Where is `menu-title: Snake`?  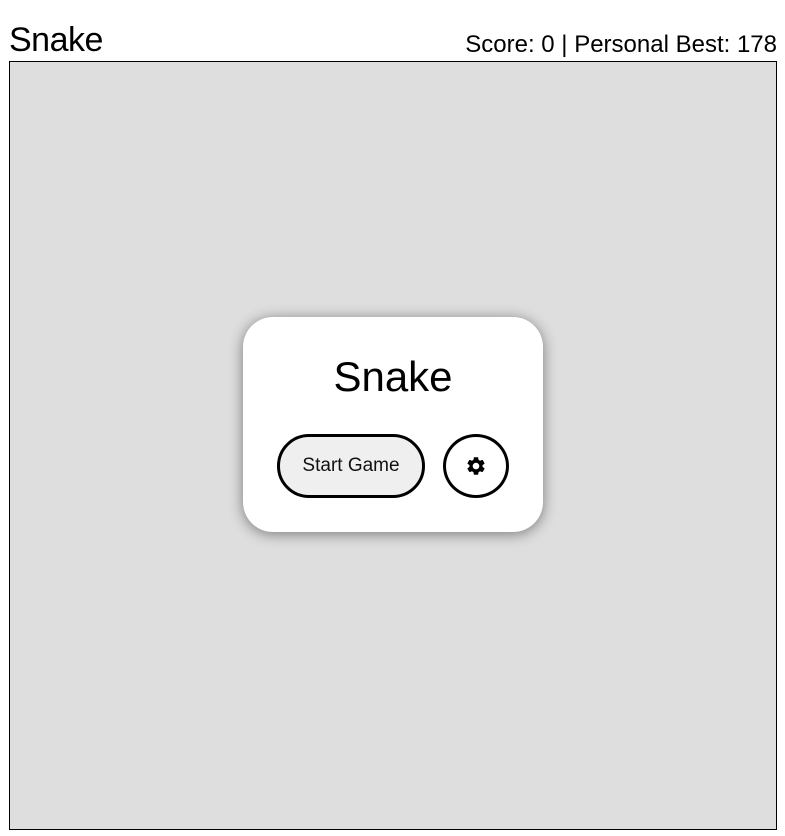 menu-title: Snake is located at coordinates (393, 376).